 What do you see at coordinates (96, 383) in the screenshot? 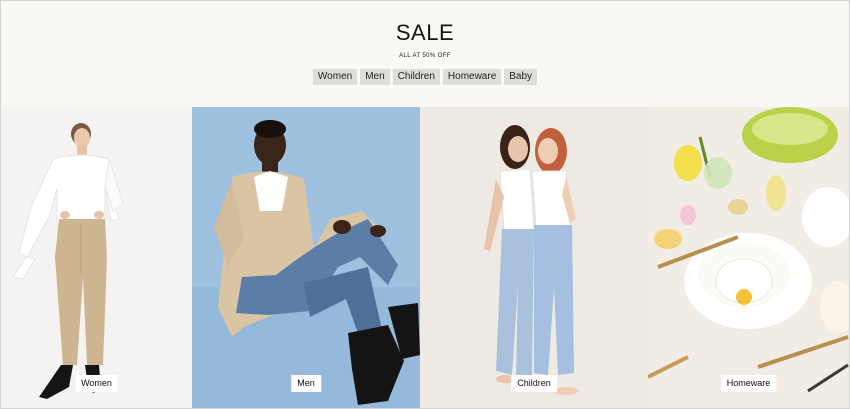
I see `tile-label-women: Women` at bounding box center [96, 383].